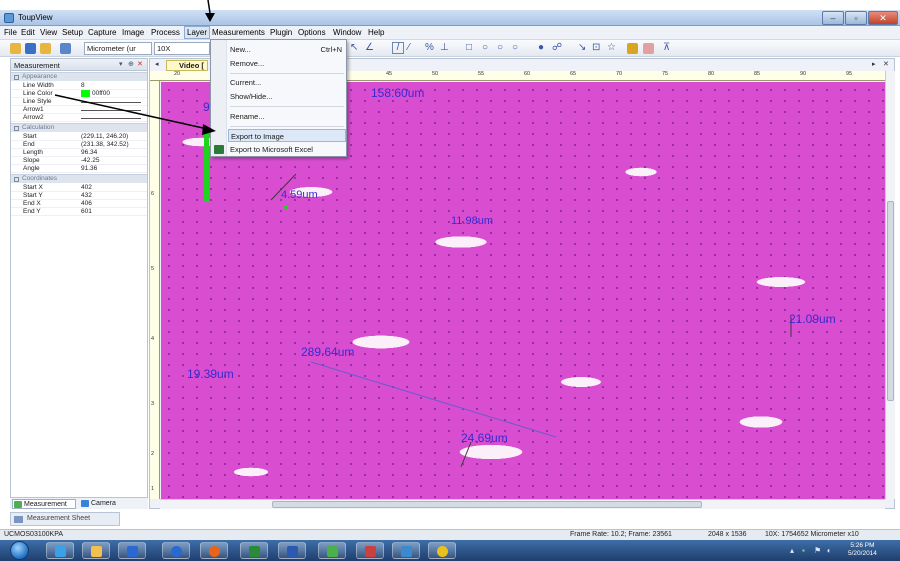 Image resolution: width=900 pixels, height=561 pixels. I want to click on horizontal-scrollbar, so click(522, 504).